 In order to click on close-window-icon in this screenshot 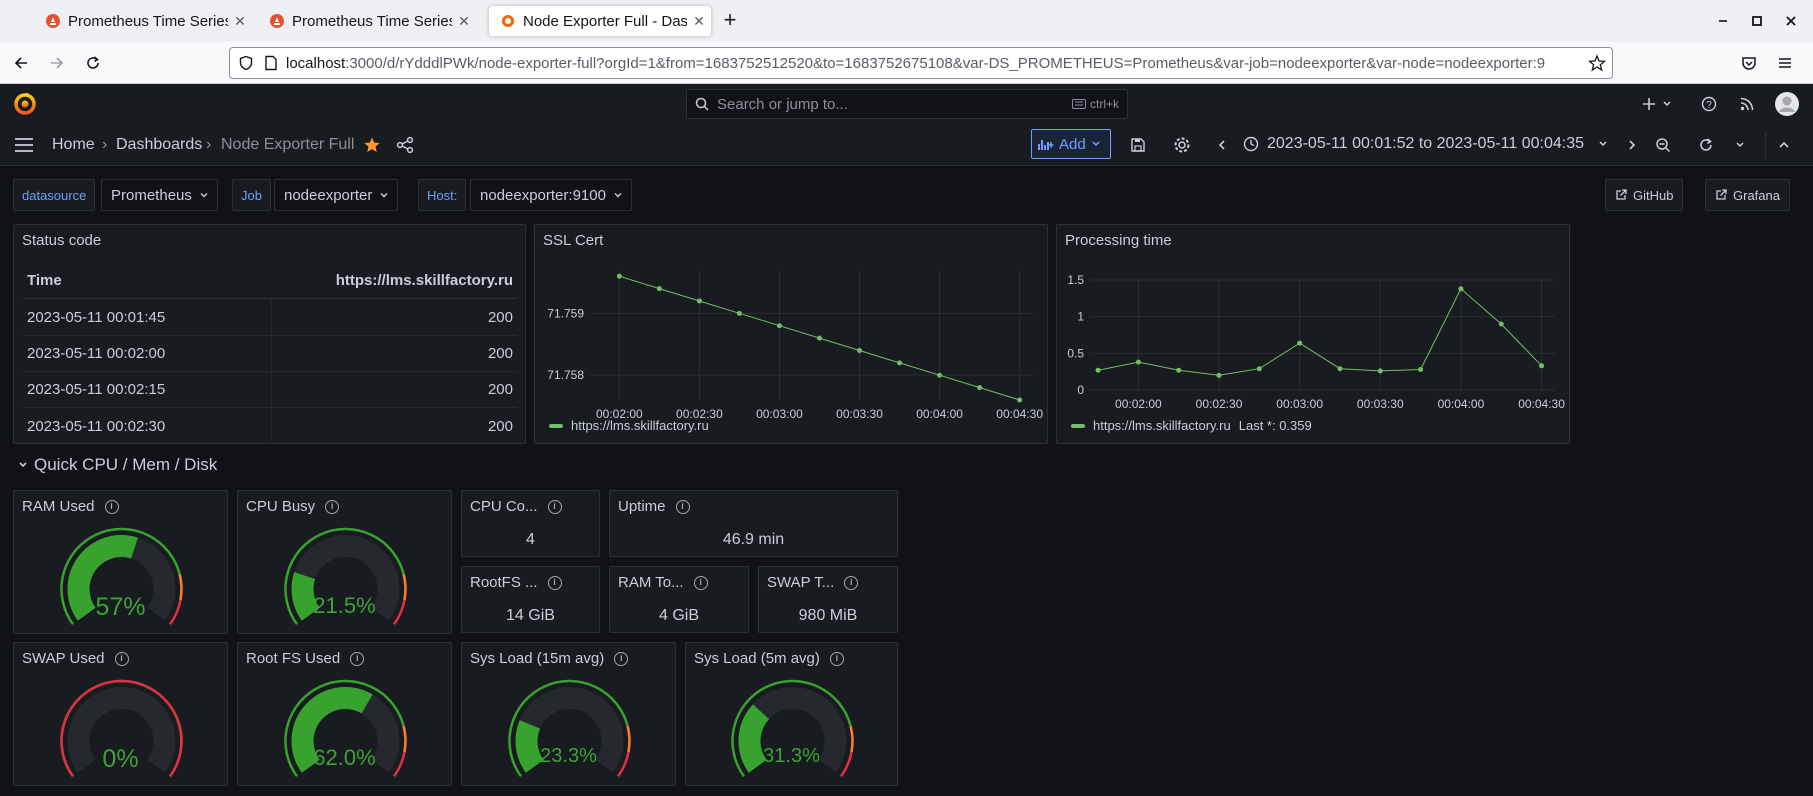, I will do `click(1791, 21)`.